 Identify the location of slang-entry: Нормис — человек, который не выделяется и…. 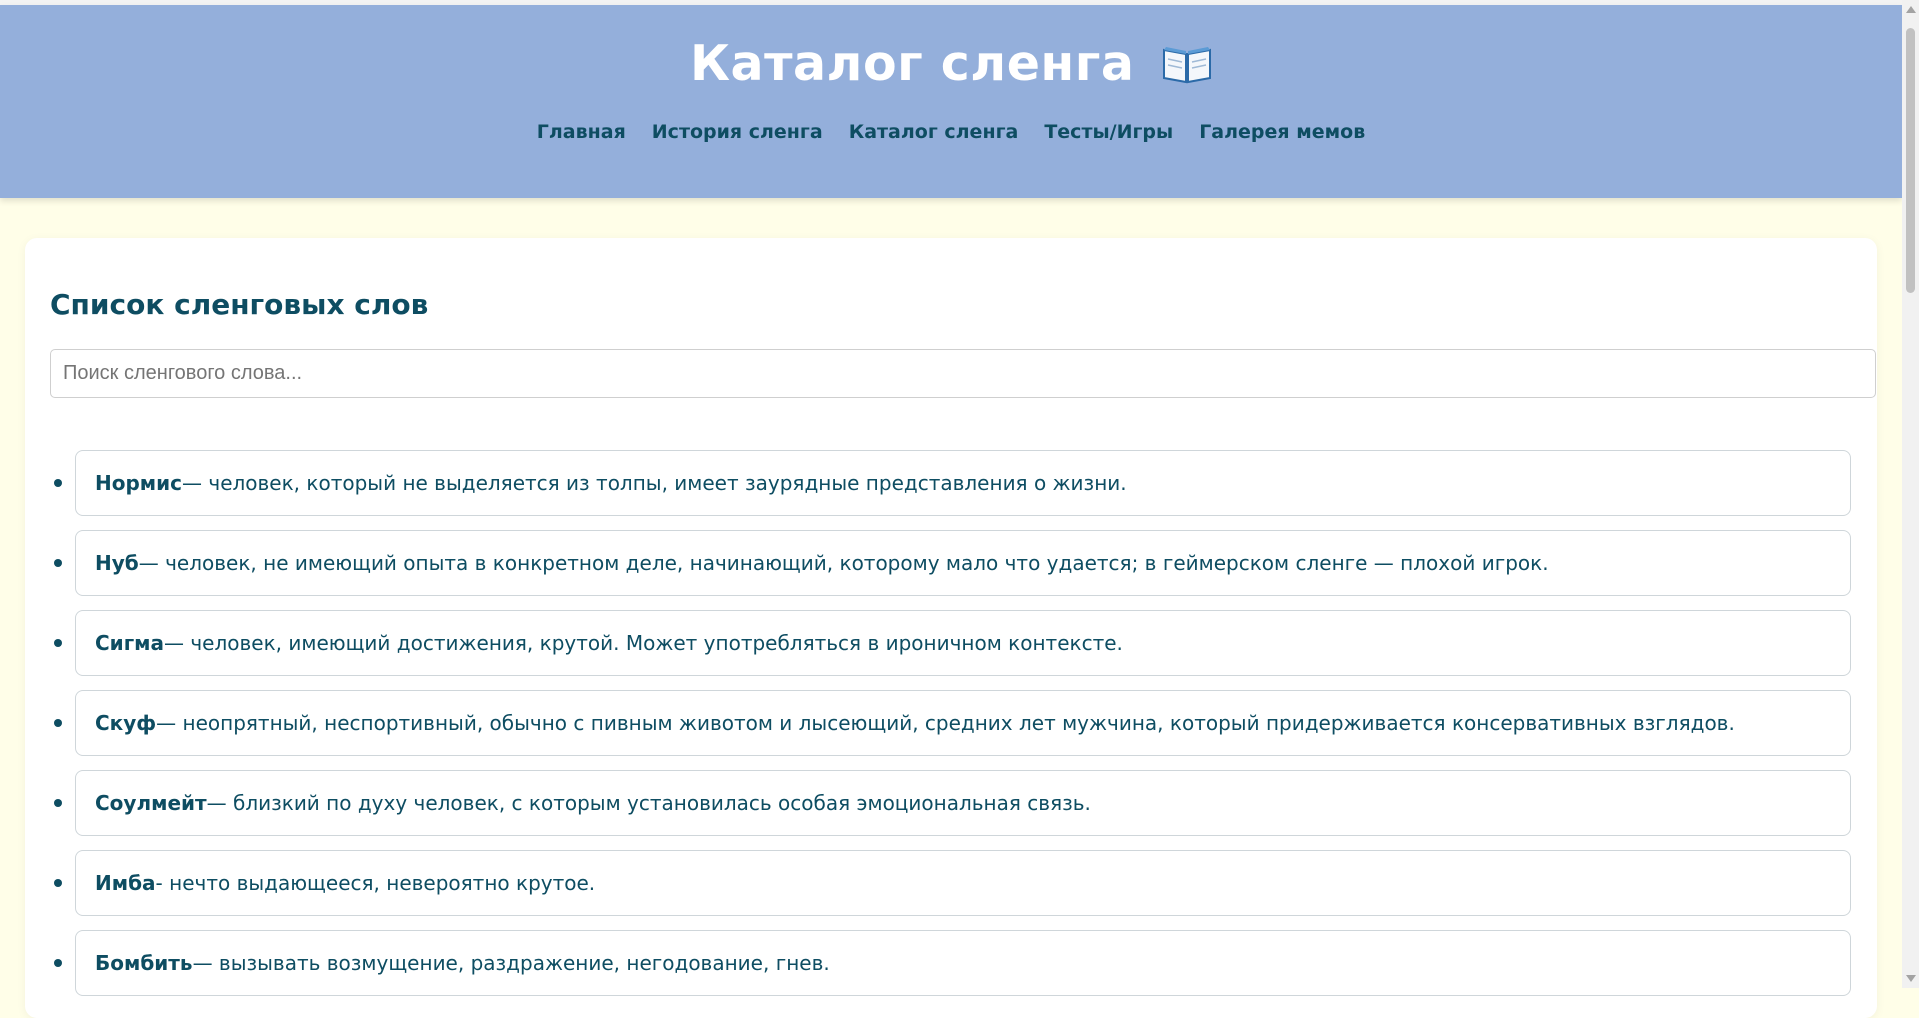
(963, 483).